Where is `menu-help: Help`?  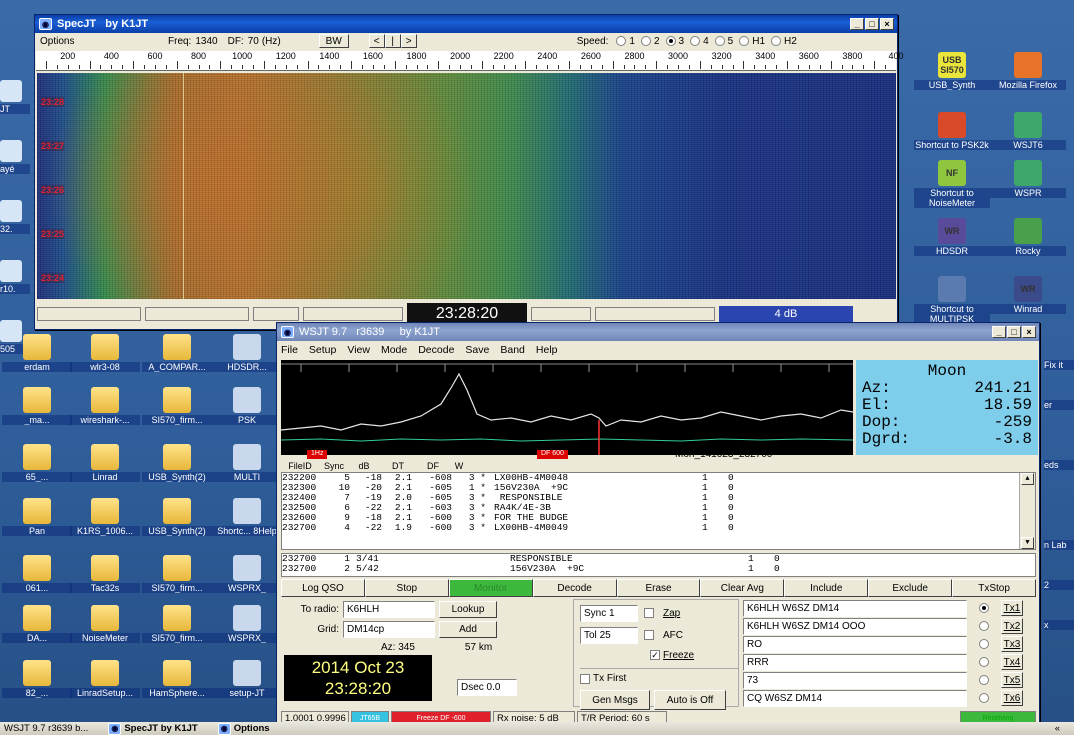
menu-help: Help is located at coordinates (547, 350).